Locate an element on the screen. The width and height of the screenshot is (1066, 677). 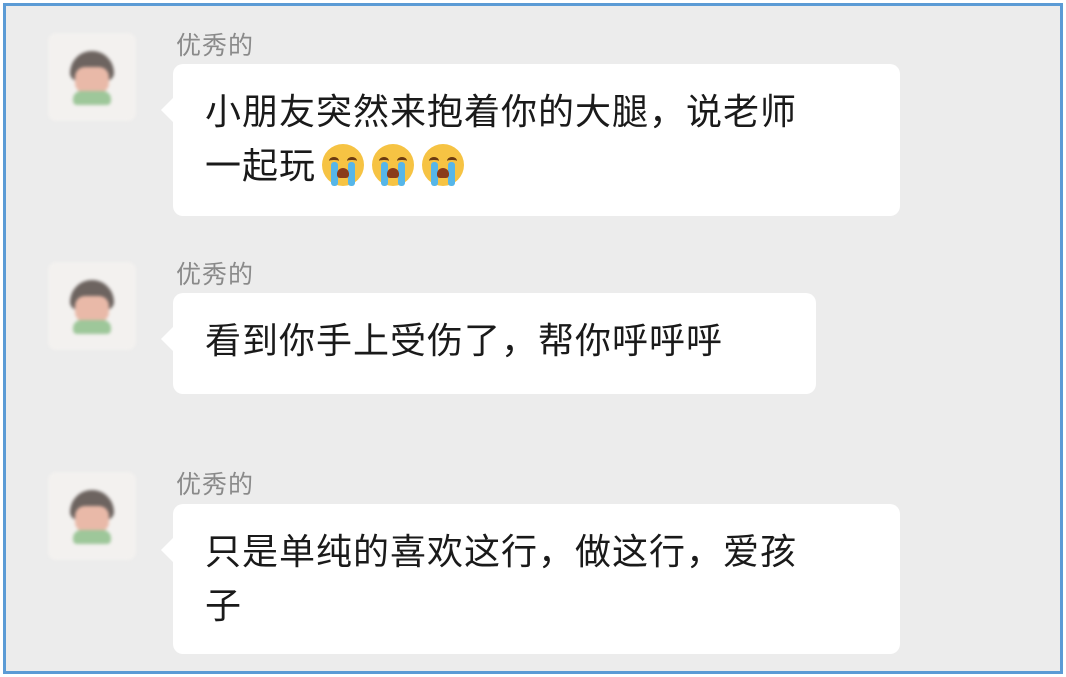
message-bubble: 看到你手上受伤了，帮你呼呼呼 is located at coordinates (488, 343).